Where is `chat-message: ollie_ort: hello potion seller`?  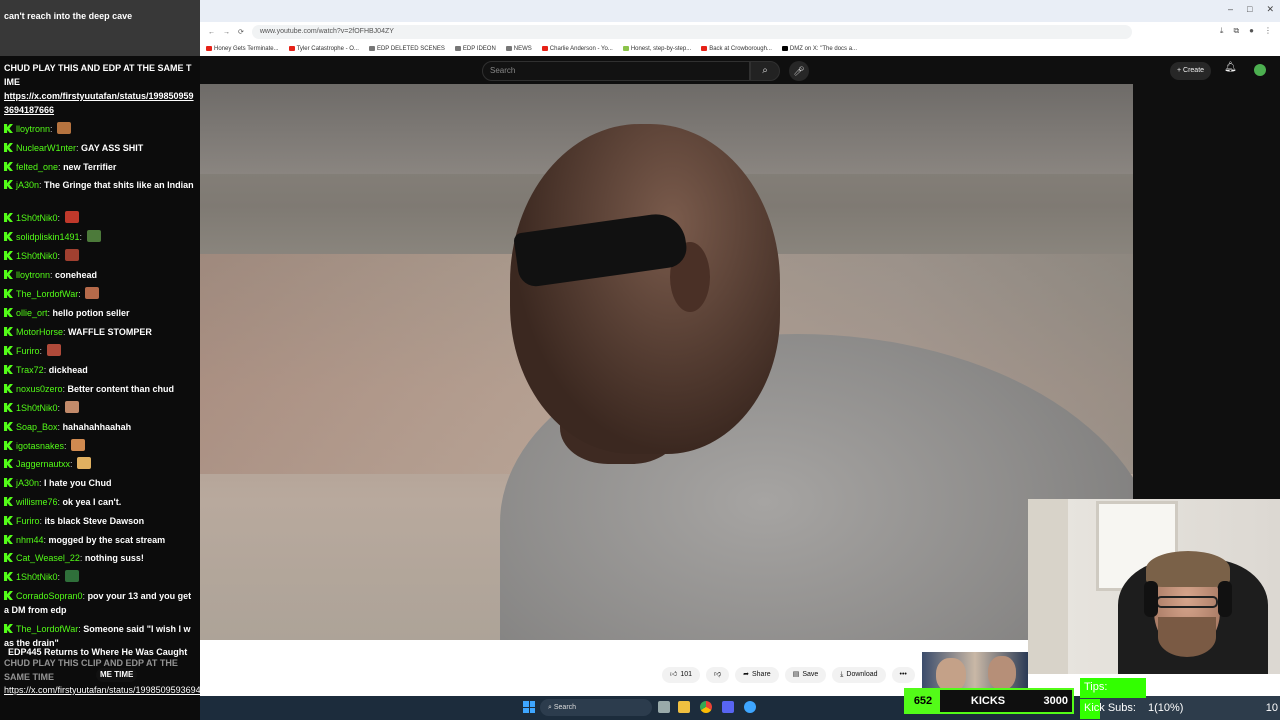
chat-message: ollie_ort: hello potion seller is located at coordinates (99, 313).